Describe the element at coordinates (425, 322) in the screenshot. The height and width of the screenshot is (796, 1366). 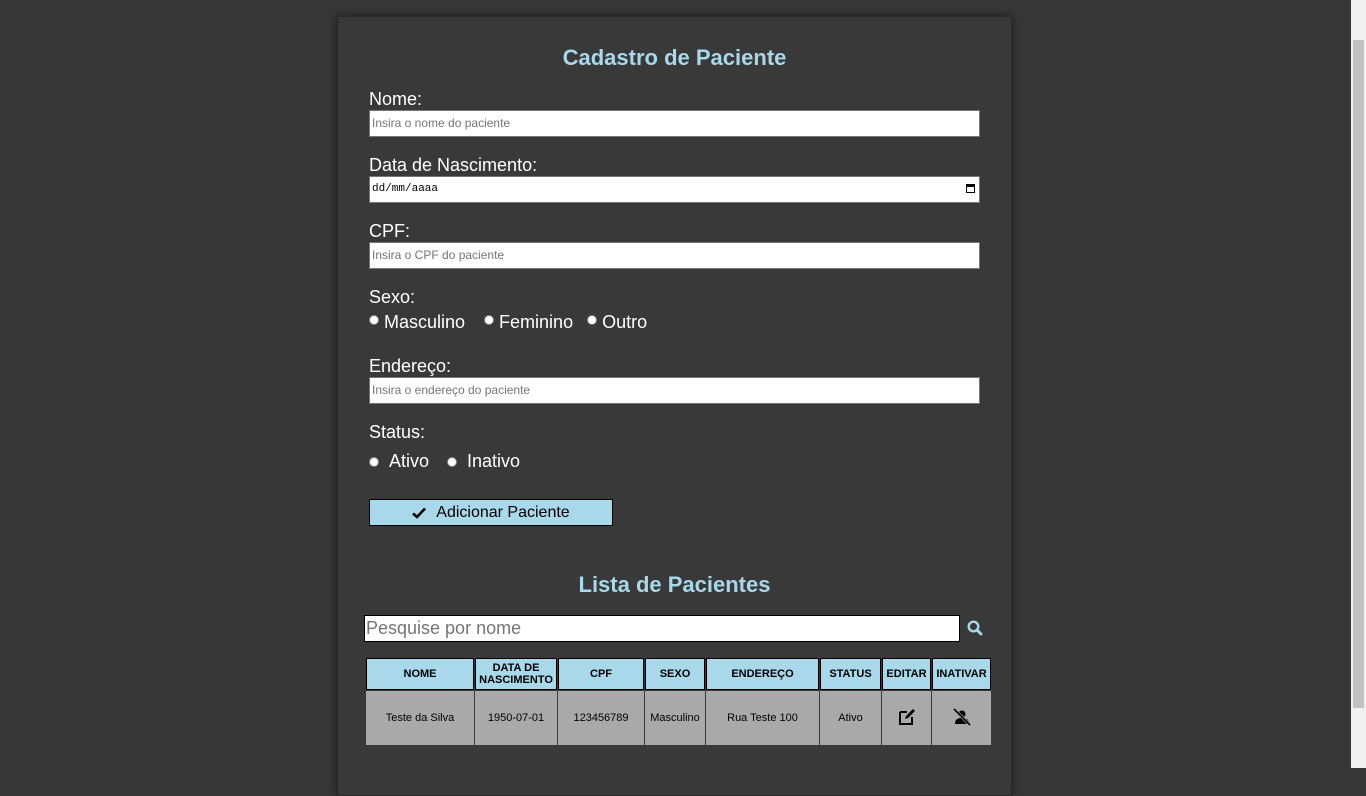
I see `radio-masculino-label: Masculino` at that location.